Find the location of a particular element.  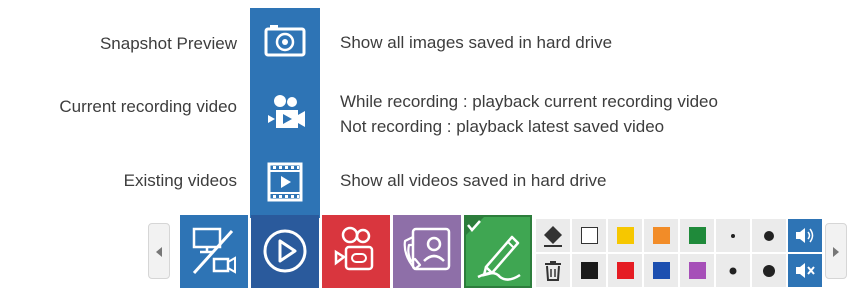

screen-switch-button is located at coordinates (214, 251).